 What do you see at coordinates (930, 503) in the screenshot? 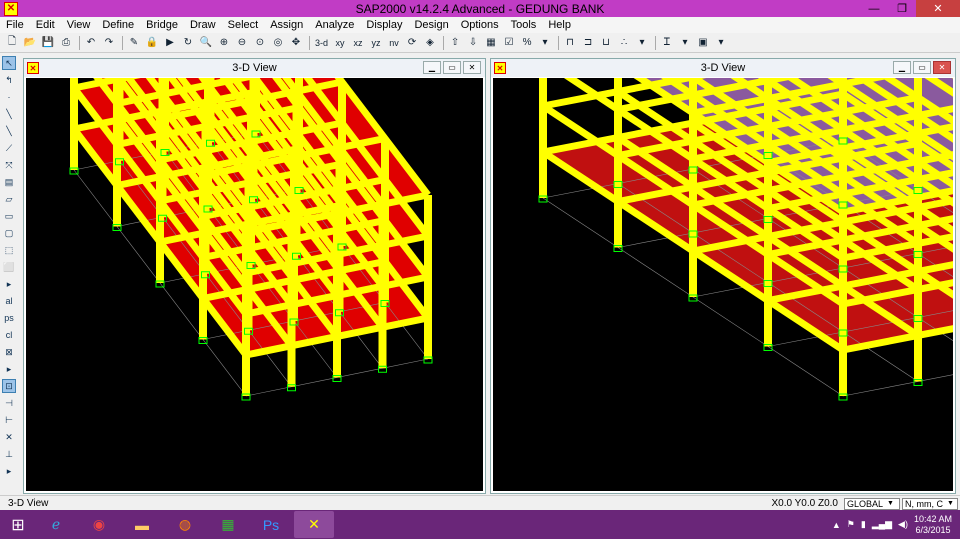
I see `units-select: N, mm, C ▼` at bounding box center [930, 503].